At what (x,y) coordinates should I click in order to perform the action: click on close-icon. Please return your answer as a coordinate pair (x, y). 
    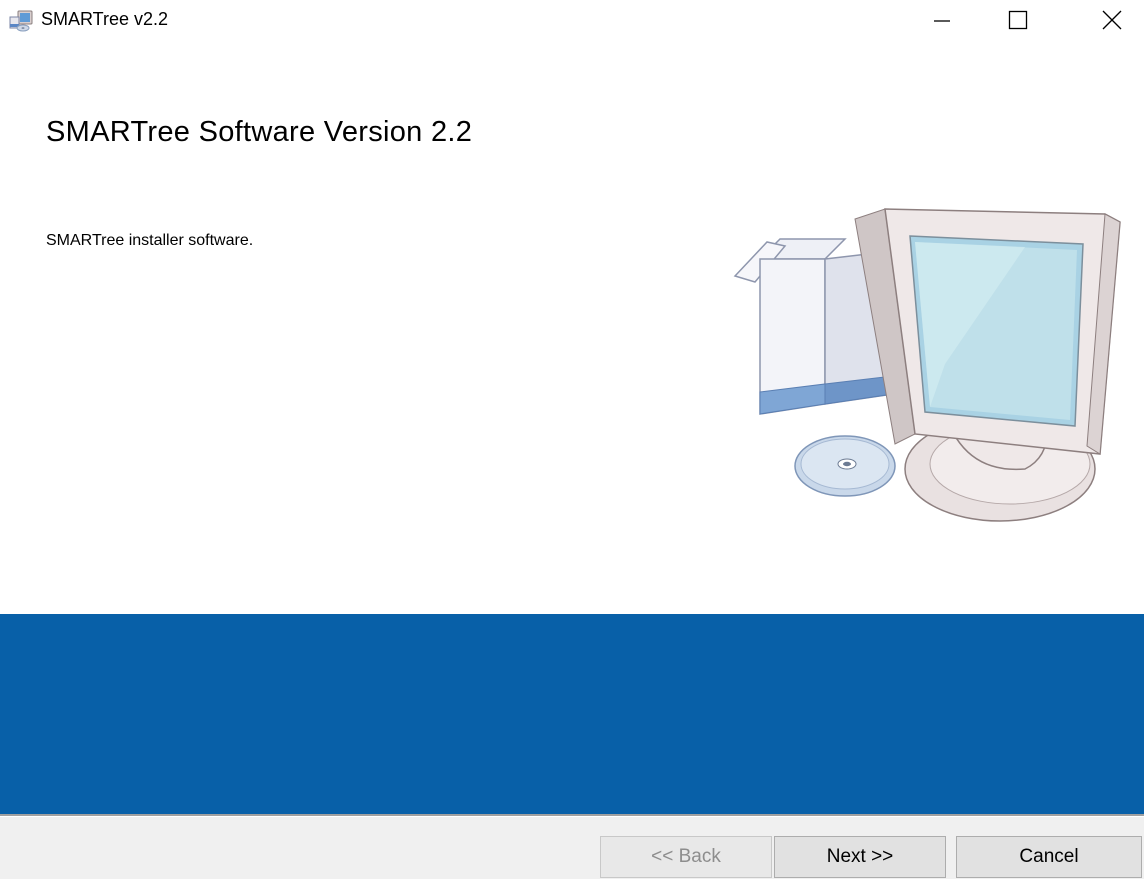
    Looking at the image, I should click on (1112, 22).